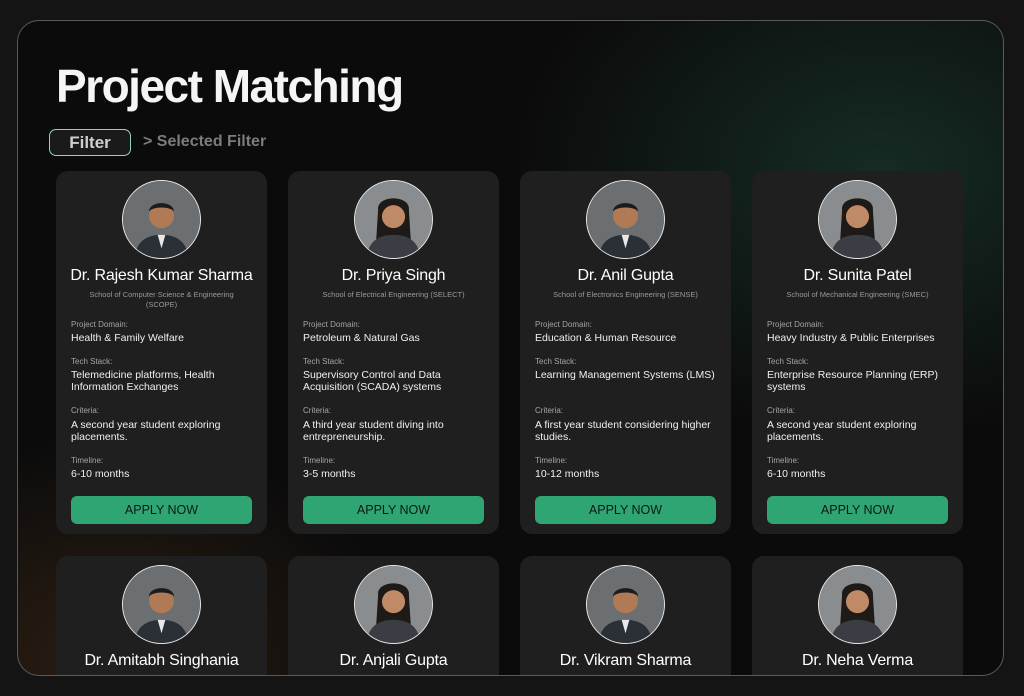 The height and width of the screenshot is (696, 1024). Describe the element at coordinates (625, 375) in the screenshot. I see `tech-value: Learning Management Systems (LMS)` at that location.